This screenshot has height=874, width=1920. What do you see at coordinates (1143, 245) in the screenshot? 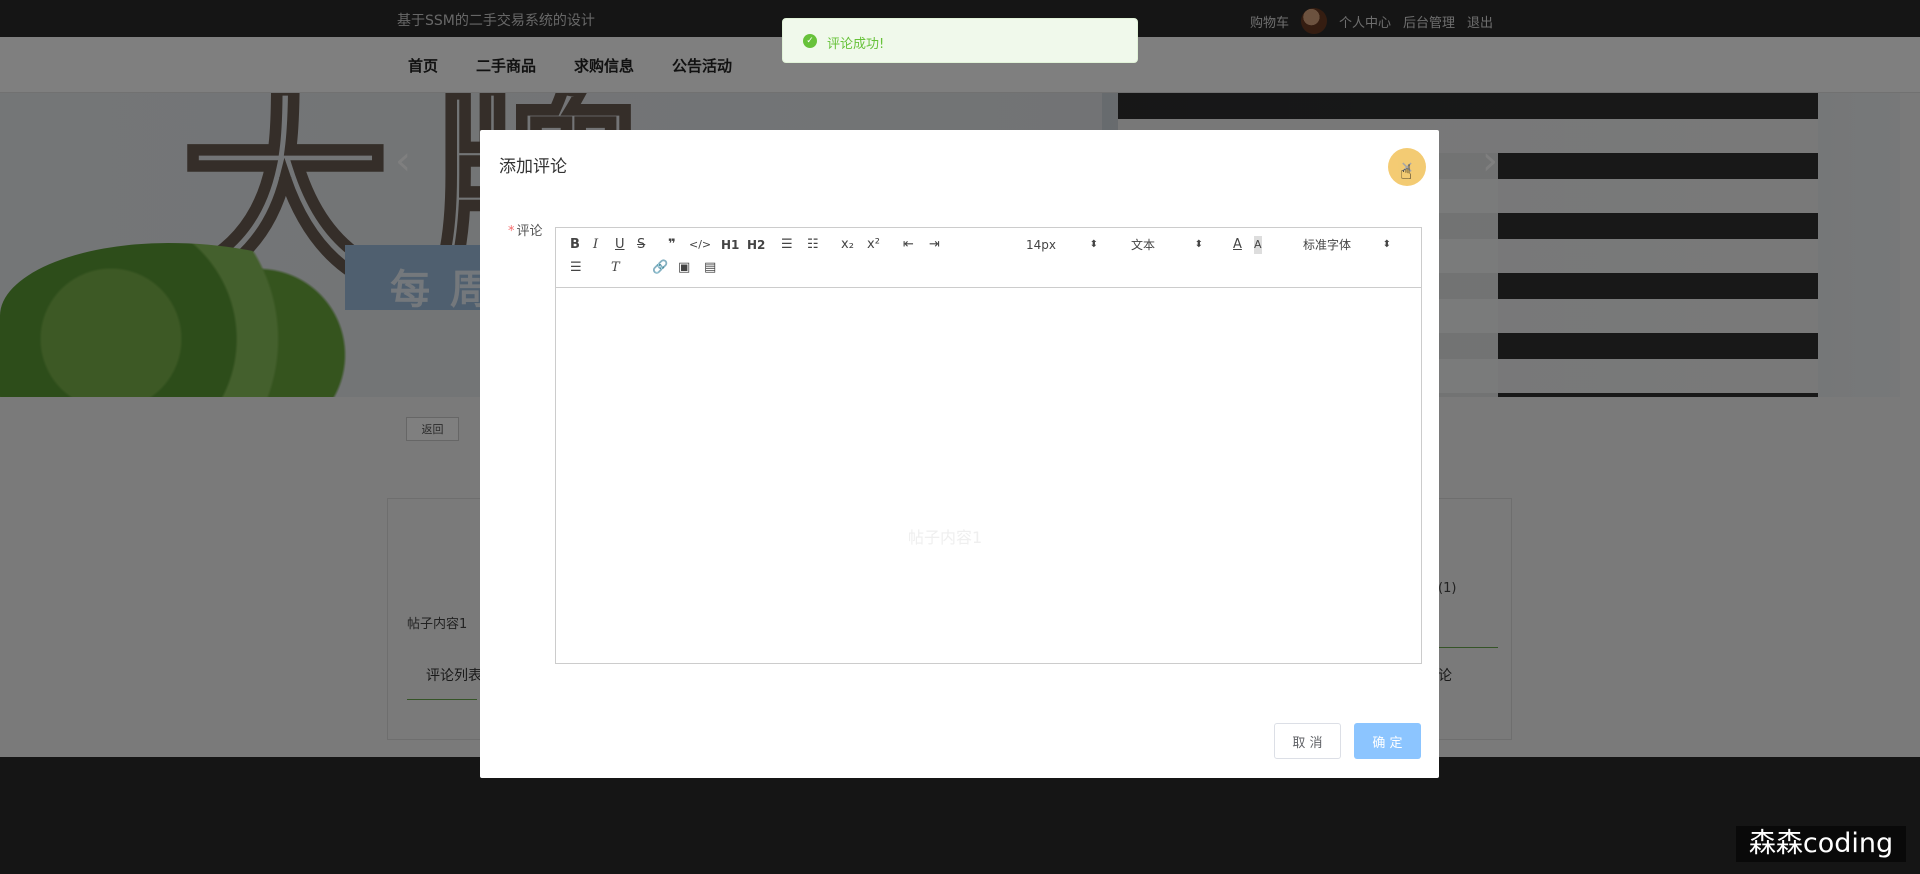
I see `heading-value: 文本` at bounding box center [1143, 245].